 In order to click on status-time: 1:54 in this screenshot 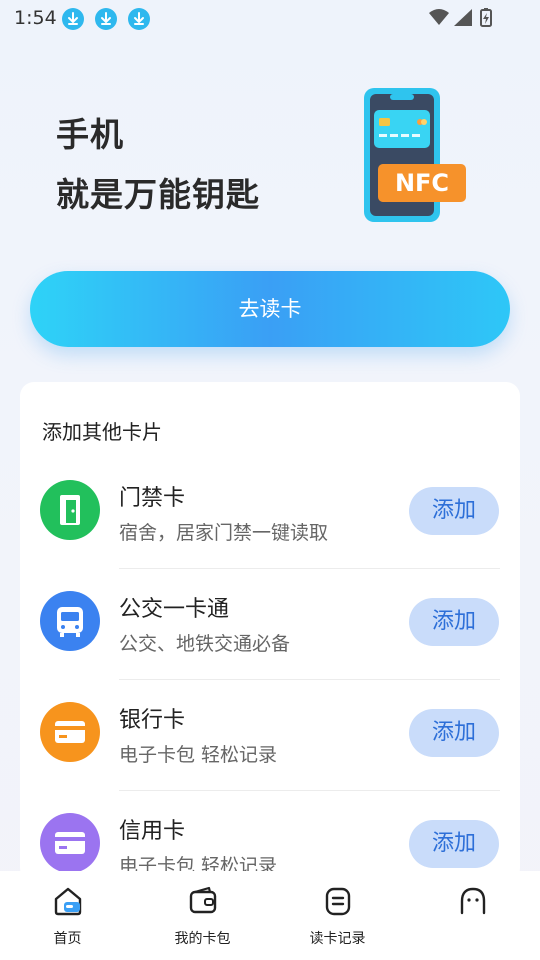, I will do `click(35, 18)`.